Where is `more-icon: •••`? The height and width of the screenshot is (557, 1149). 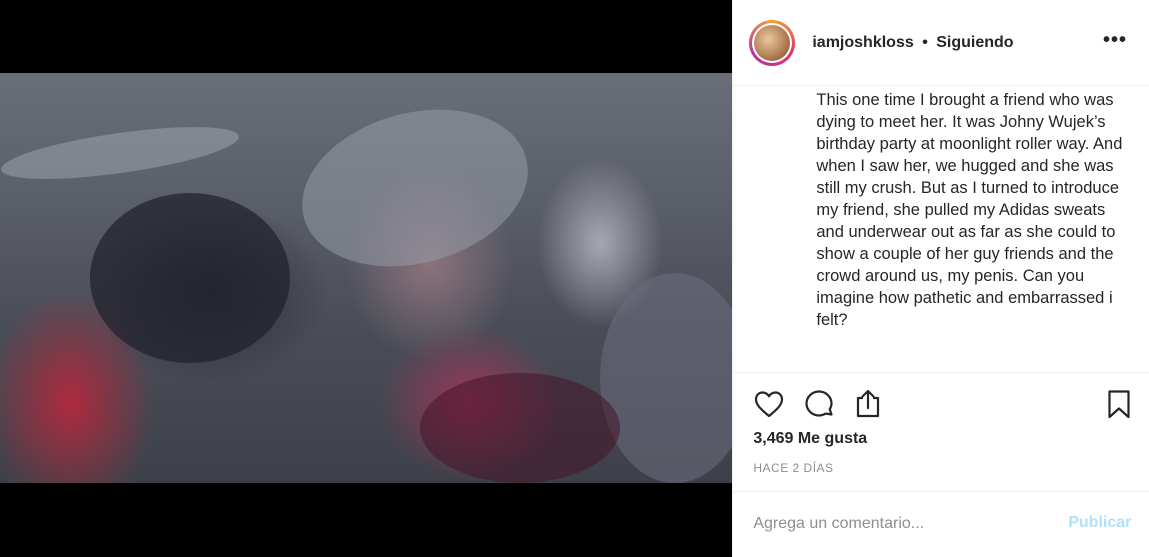 more-icon: ••• is located at coordinates (1115, 40).